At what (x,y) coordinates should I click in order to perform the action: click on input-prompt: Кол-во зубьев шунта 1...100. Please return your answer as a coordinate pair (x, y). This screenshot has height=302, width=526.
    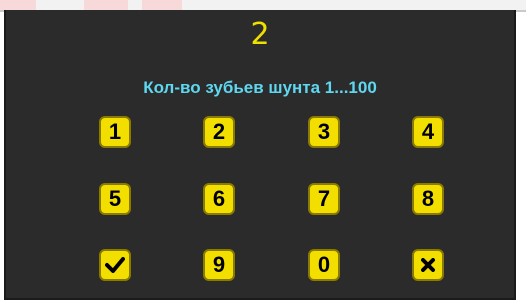
    Looking at the image, I should click on (260, 87).